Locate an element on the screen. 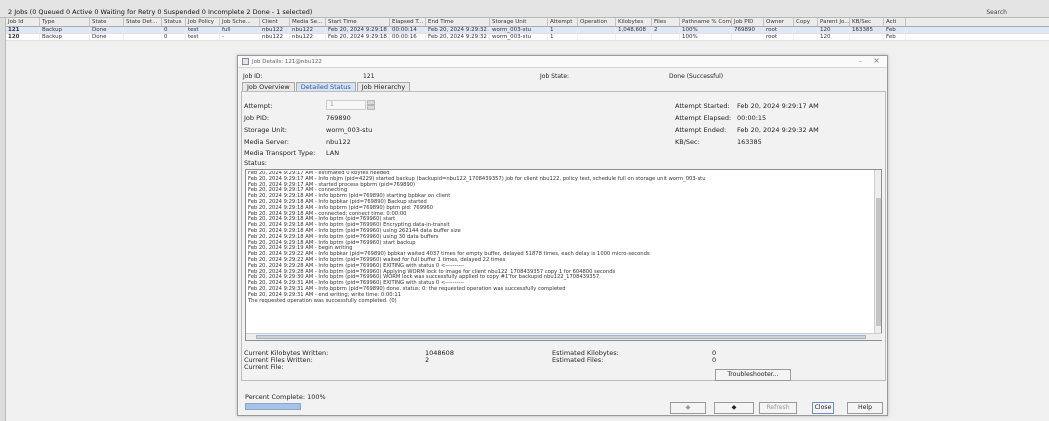 This screenshot has width=1049, height=421. table-cell: full is located at coordinates (240, 30).